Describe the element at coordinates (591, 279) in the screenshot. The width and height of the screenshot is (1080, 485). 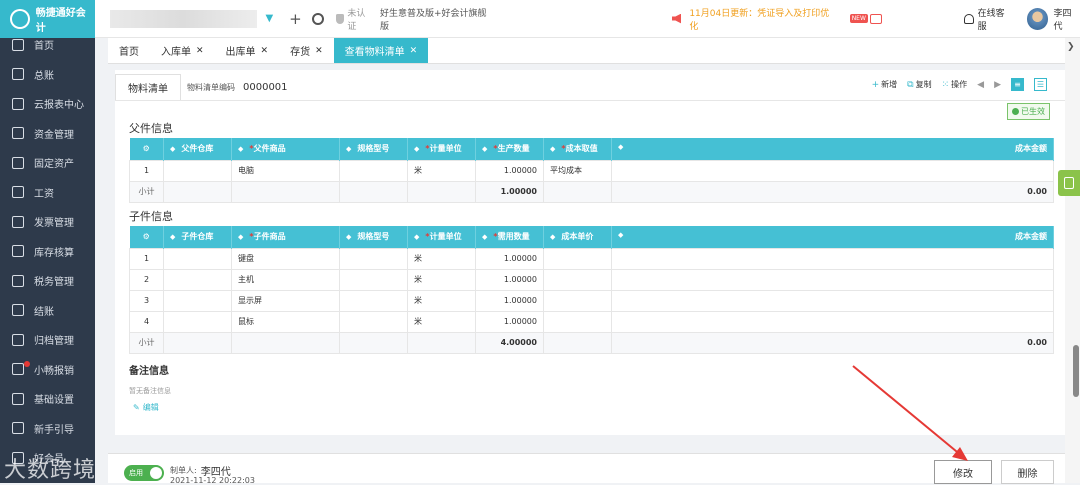
I see `table-row: 2 主机 米 1.00000` at that location.